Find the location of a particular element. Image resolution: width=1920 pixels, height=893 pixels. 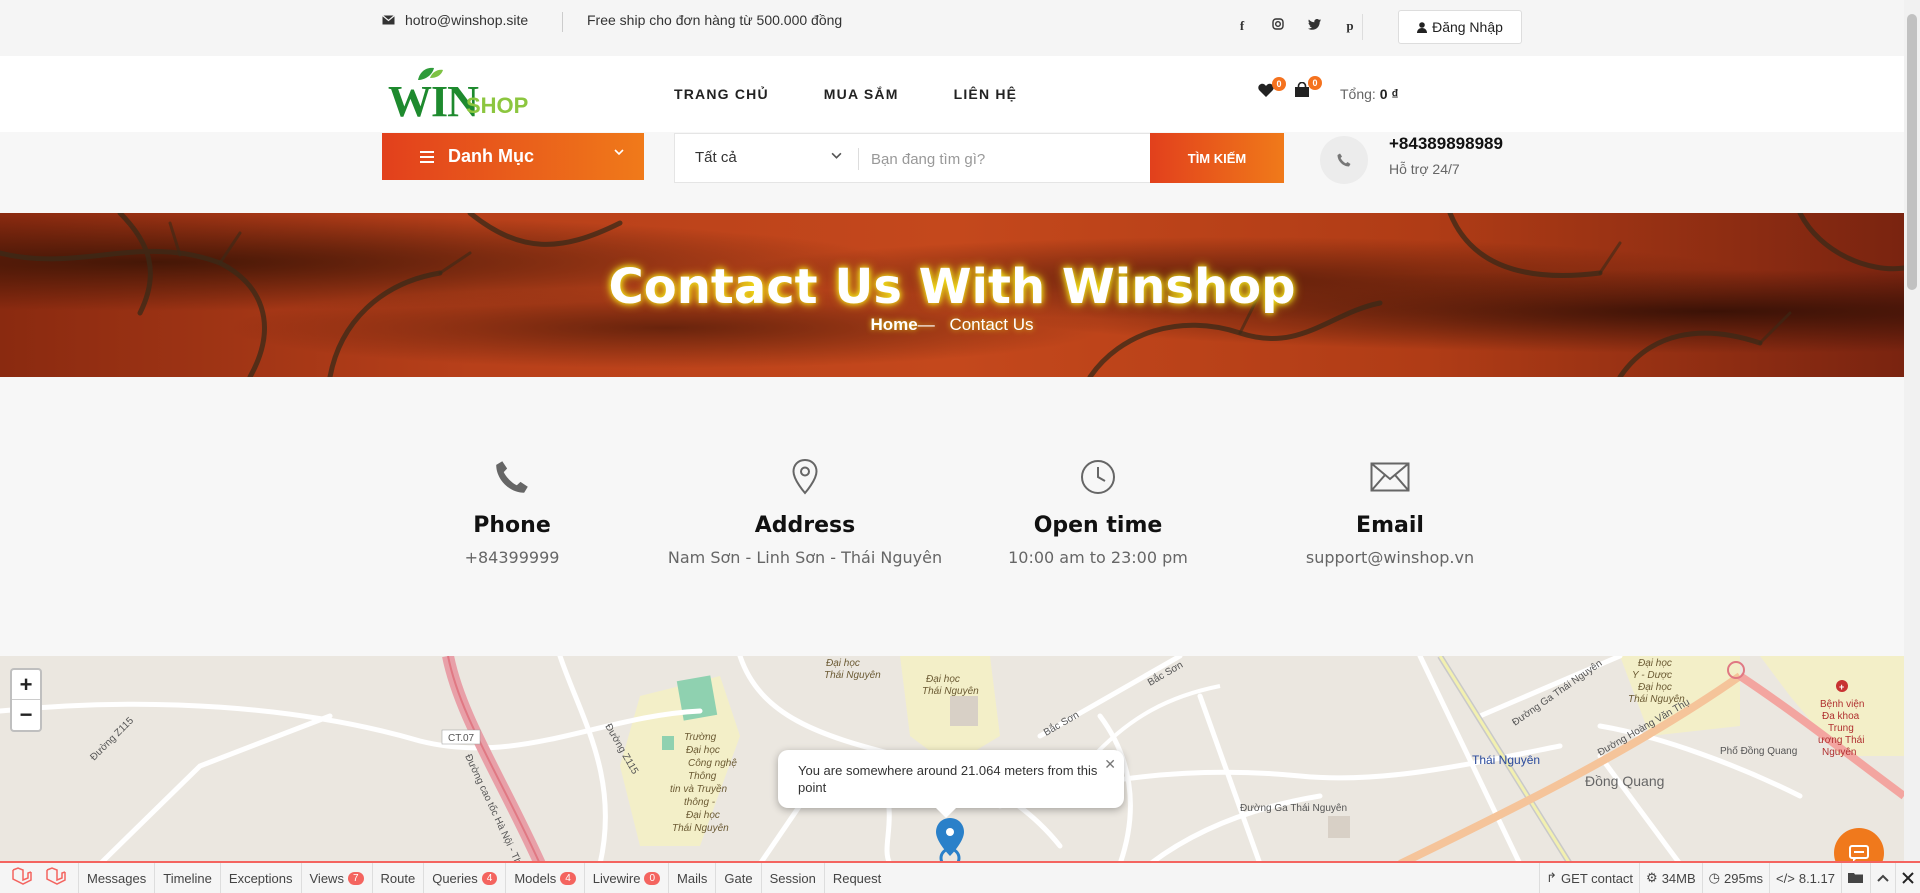

close-button is located at coordinates (1907, 878).